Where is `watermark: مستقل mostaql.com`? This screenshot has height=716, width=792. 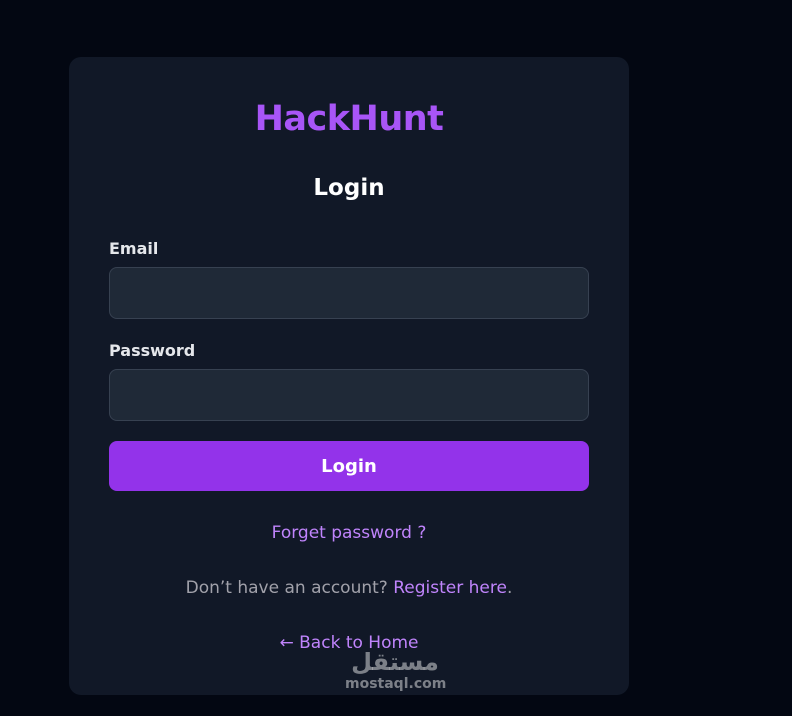
watermark: مستقل mostaql.com is located at coordinates (396, 670).